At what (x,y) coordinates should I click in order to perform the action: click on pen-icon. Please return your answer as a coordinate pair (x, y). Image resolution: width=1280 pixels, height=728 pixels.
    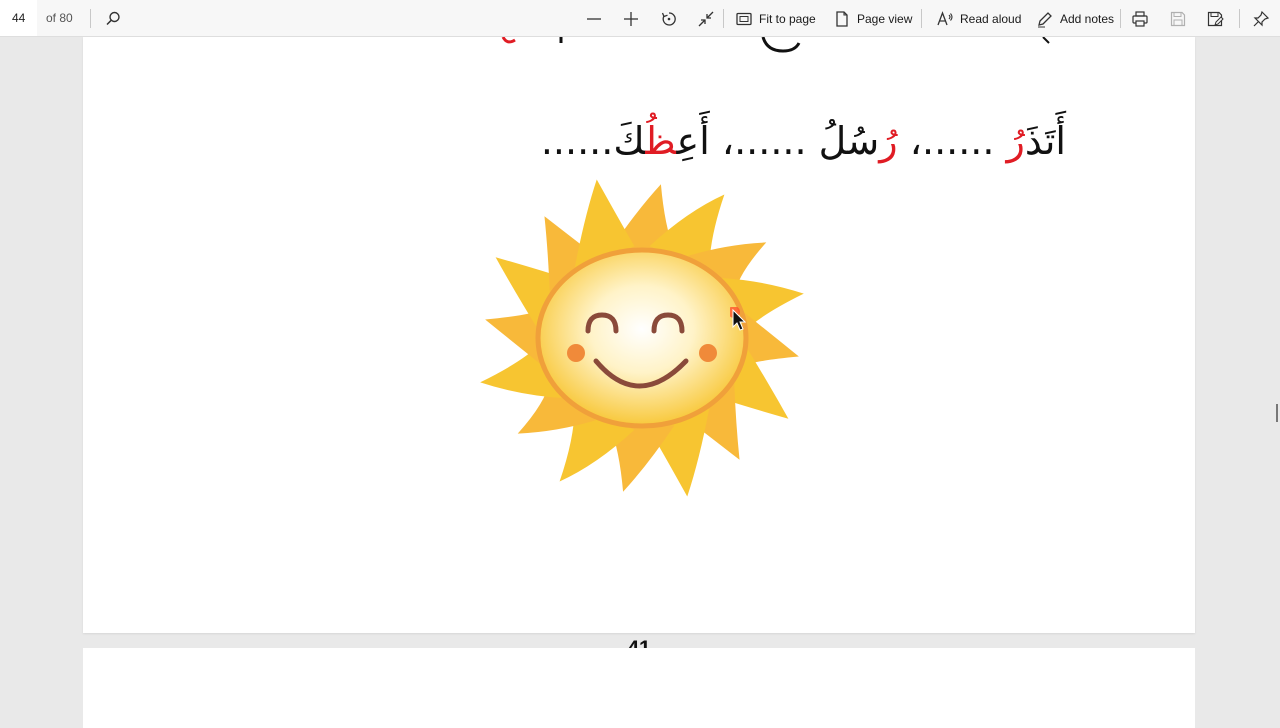
    Looking at the image, I should click on (1045, 19).